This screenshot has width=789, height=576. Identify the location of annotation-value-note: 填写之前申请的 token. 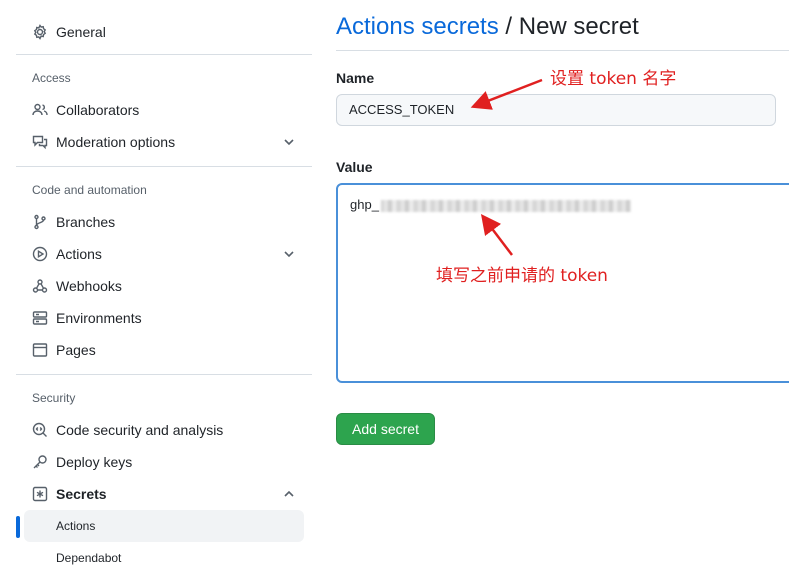
(522, 276).